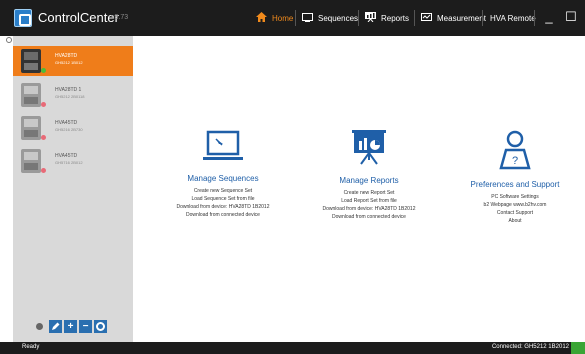 This screenshot has height=354, width=585. Describe the element at coordinates (369, 180) in the screenshot. I see `manage-reports-title: Manage Reports` at that location.